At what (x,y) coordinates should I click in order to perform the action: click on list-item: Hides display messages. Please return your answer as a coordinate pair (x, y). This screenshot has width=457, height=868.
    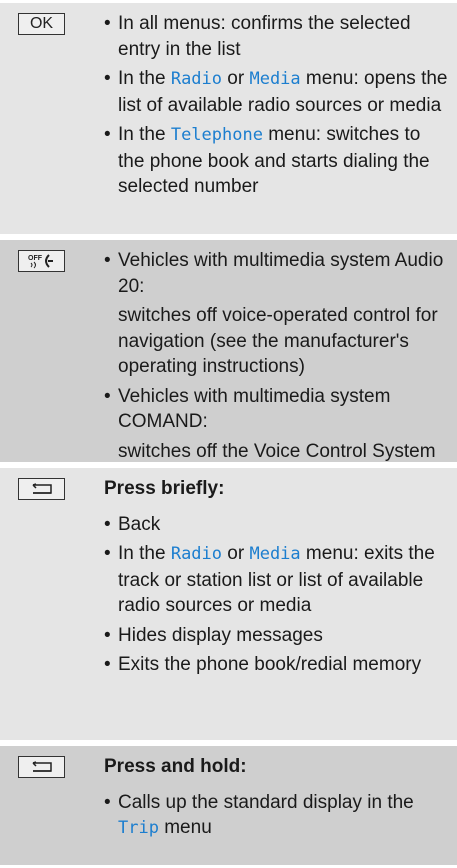
    Looking at the image, I should click on (276, 636).